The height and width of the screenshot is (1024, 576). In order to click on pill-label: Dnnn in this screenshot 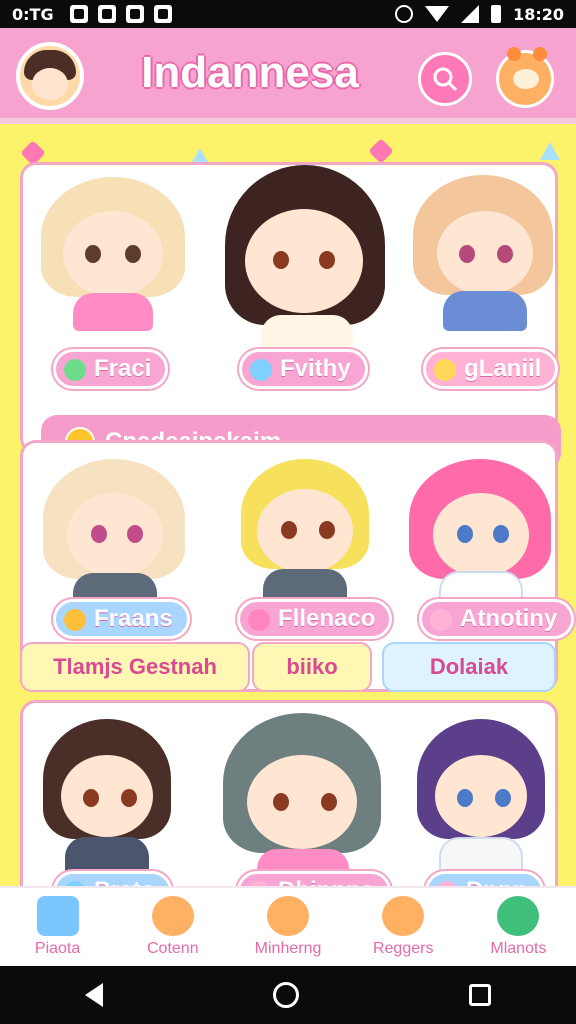, I will do `click(496, 881)`.